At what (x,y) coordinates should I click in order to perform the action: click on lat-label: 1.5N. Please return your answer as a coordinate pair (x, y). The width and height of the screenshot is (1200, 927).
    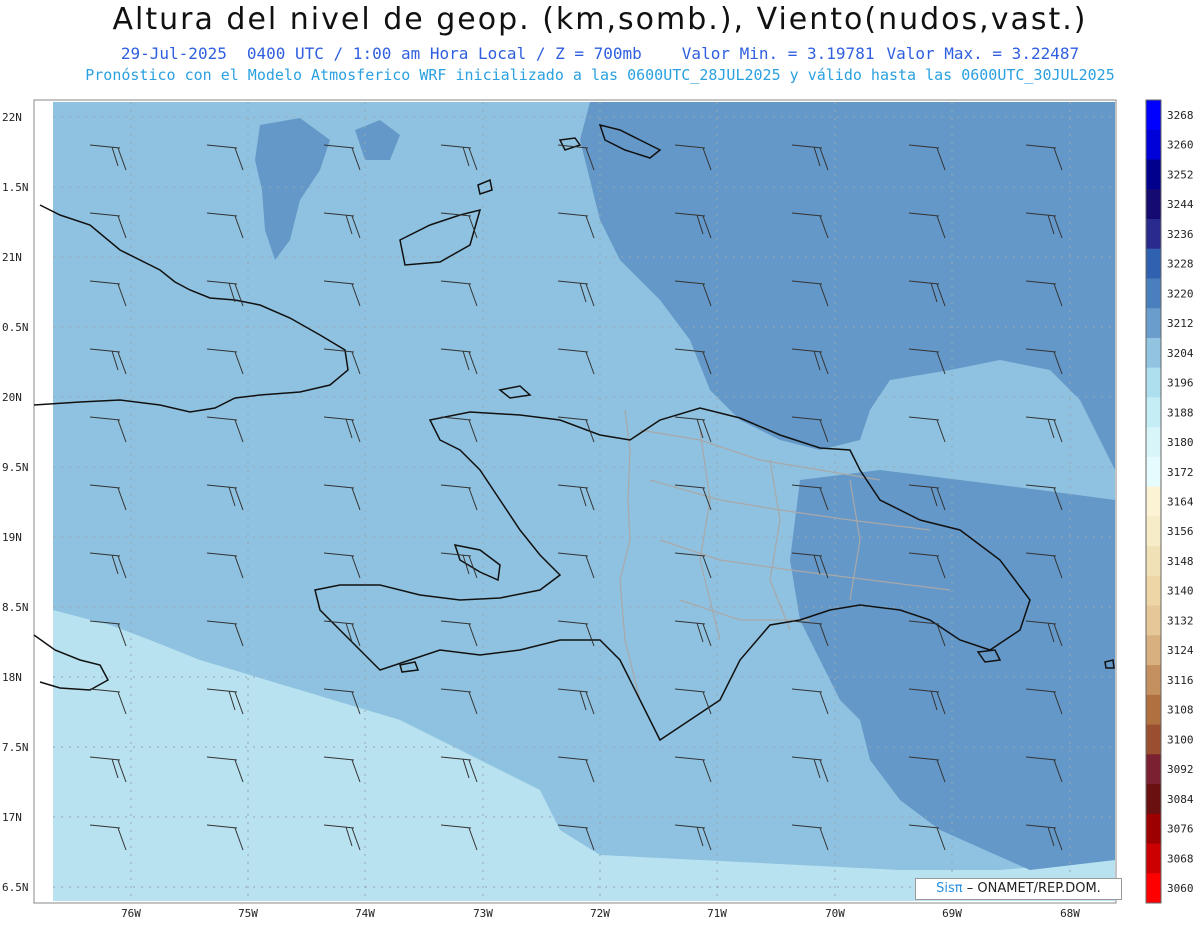
    Looking at the image, I should click on (15, 187).